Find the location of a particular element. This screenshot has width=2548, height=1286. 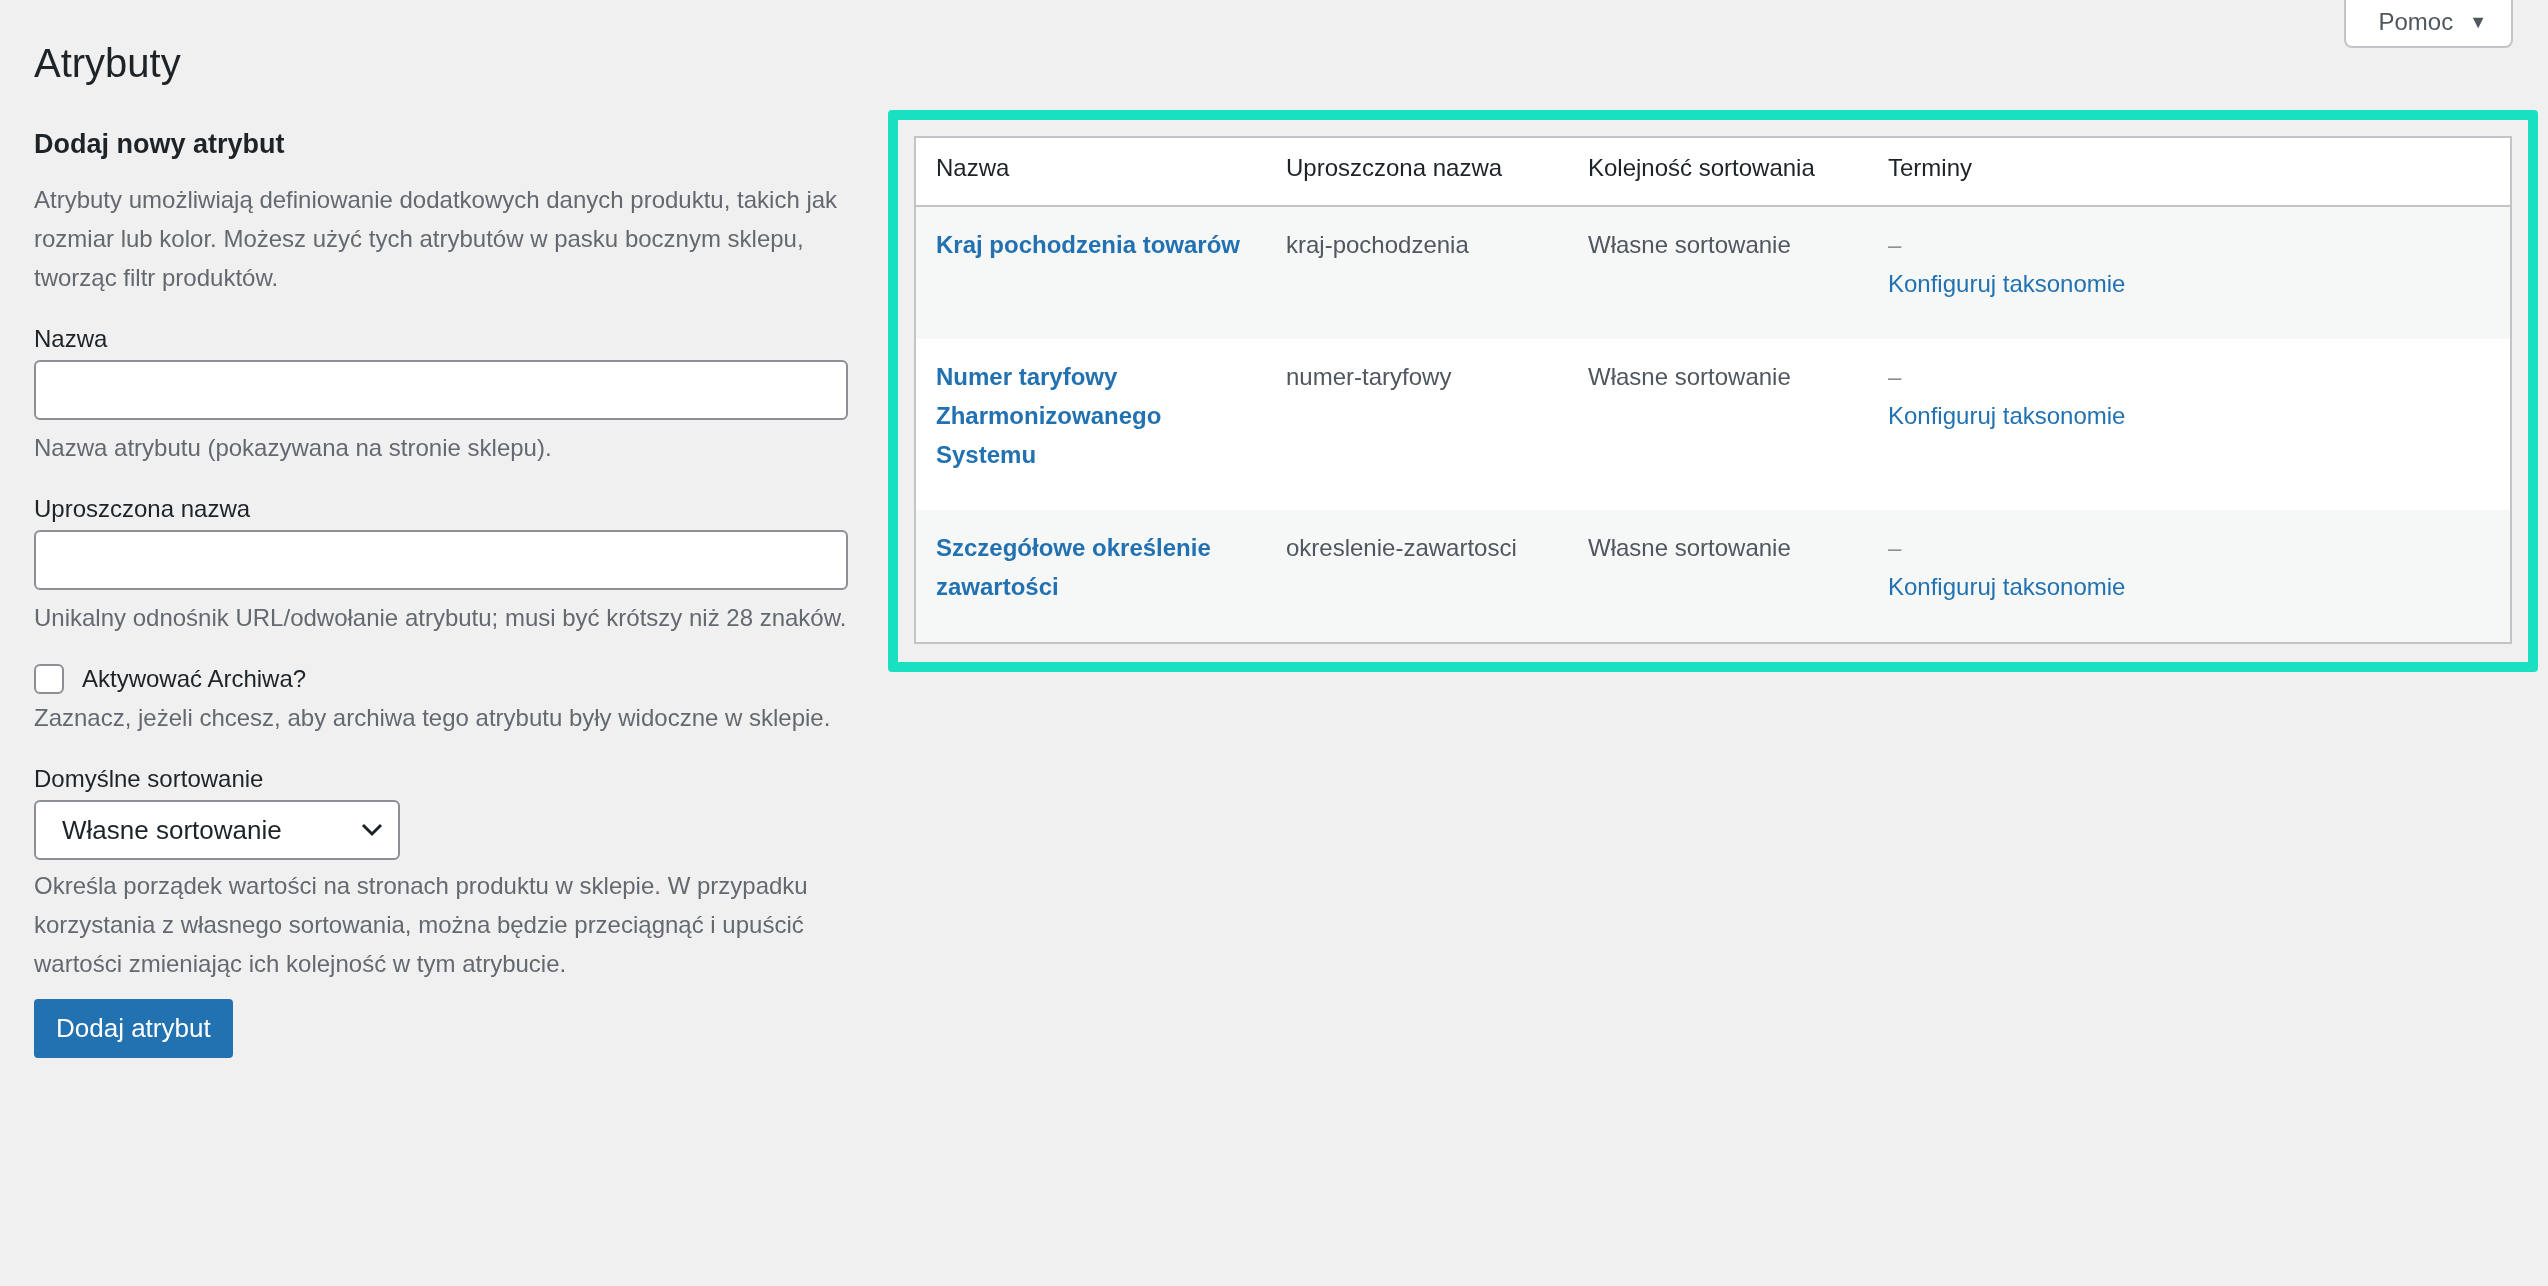

slug-cell: okreslenie-zawartosci is located at coordinates (1401, 547).